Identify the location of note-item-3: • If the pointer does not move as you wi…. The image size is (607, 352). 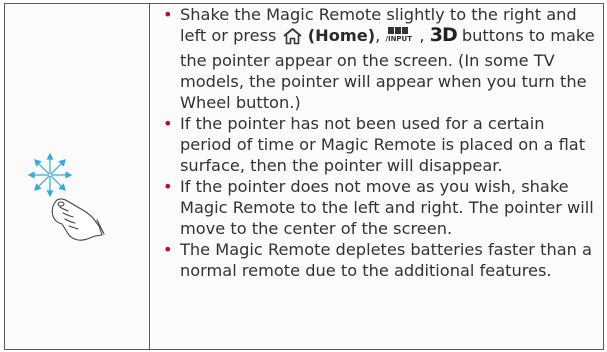
(380, 207).